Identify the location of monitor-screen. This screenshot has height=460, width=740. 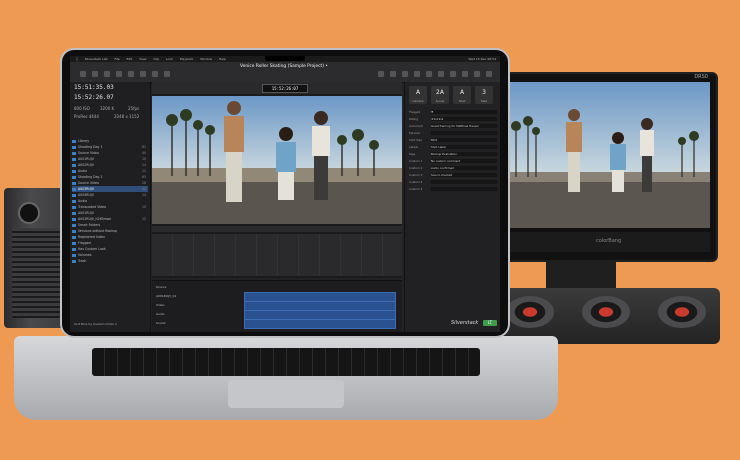
(608, 155).